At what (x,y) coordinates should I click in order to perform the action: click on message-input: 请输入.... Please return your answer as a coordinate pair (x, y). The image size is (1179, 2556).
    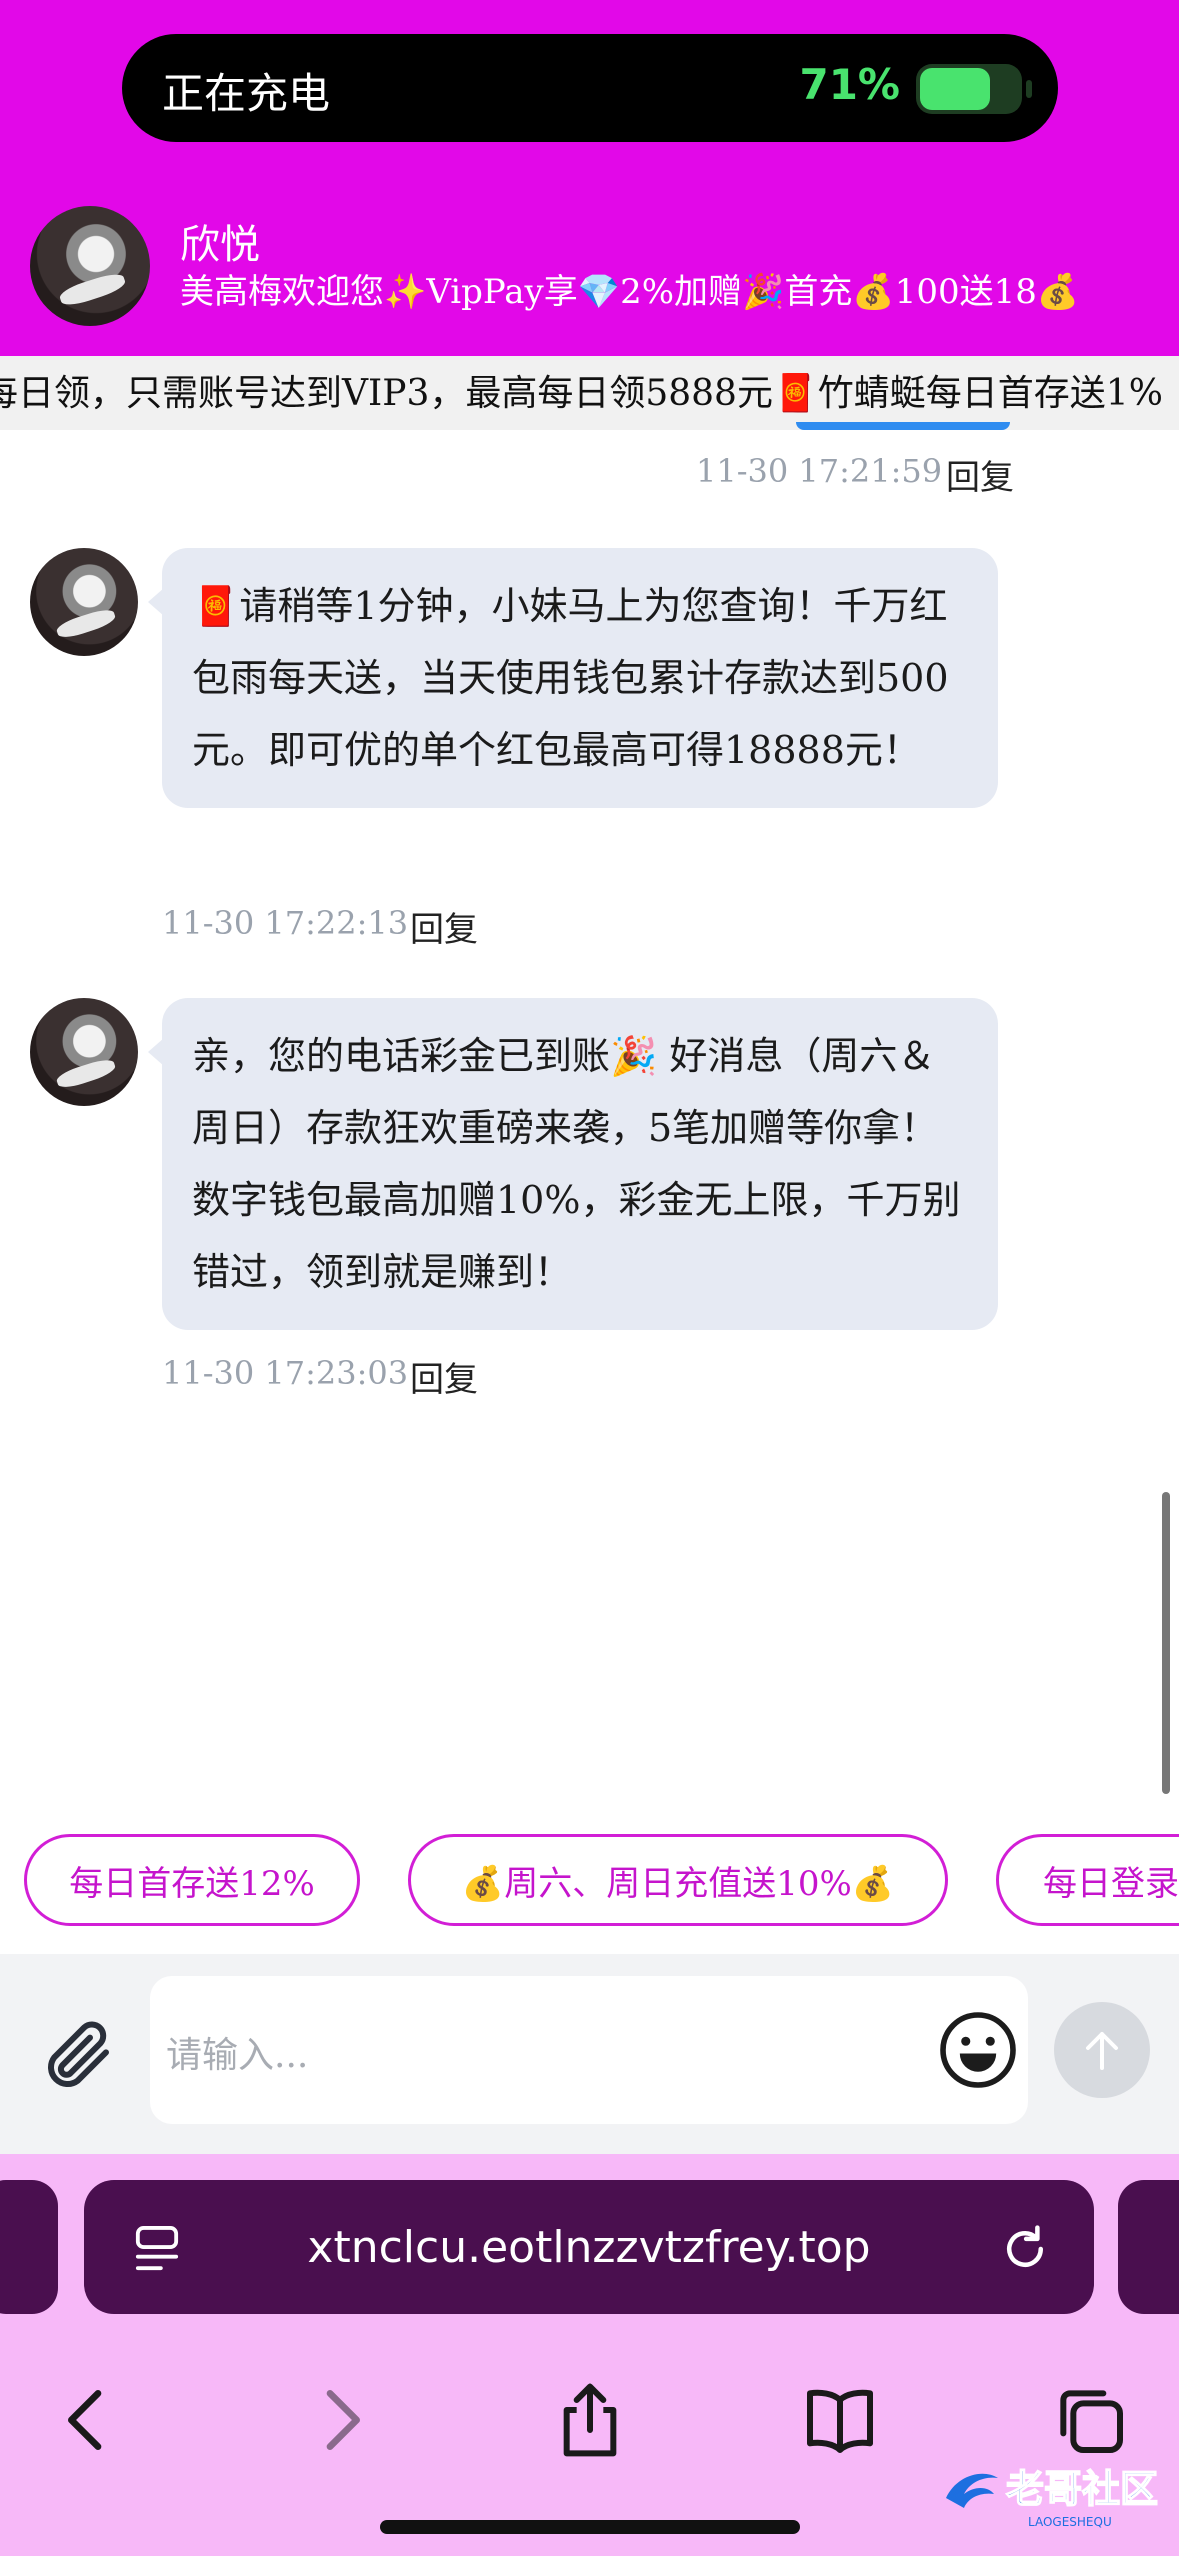
    Looking at the image, I should click on (589, 2050).